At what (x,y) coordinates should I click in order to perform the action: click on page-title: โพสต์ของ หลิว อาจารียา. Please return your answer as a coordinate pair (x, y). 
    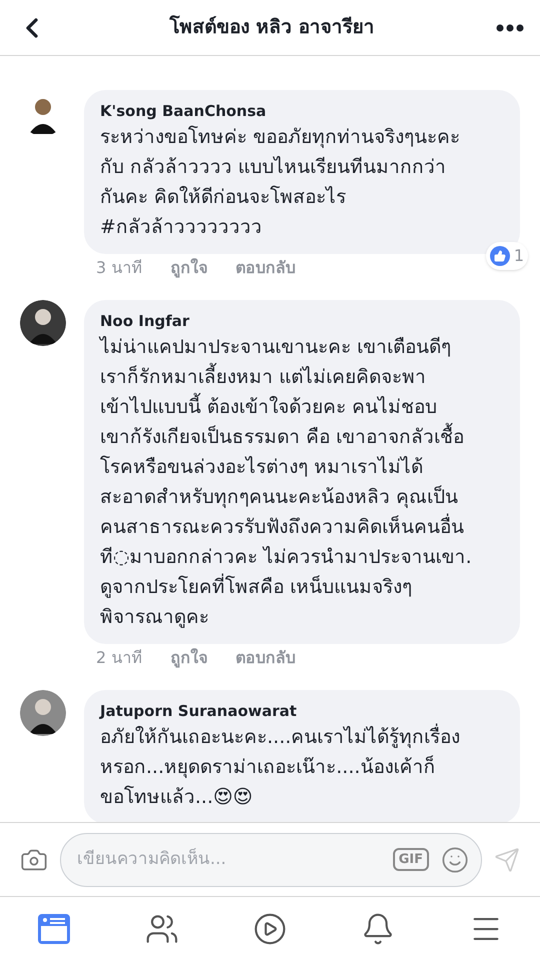
    Looking at the image, I should click on (272, 27).